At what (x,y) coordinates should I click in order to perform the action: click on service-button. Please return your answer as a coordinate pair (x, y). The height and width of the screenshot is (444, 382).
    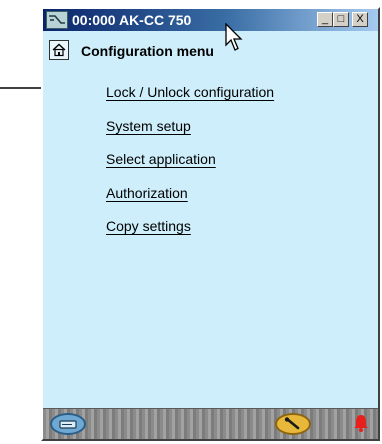
    Looking at the image, I should click on (293, 424).